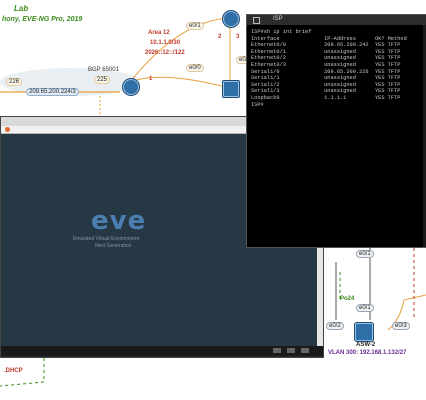 This screenshot has height=400, width=426. What do you see at coordinates (159, 33) in the screenshot?
I see `area-label: Area 12` at bounding box center [159, 33].